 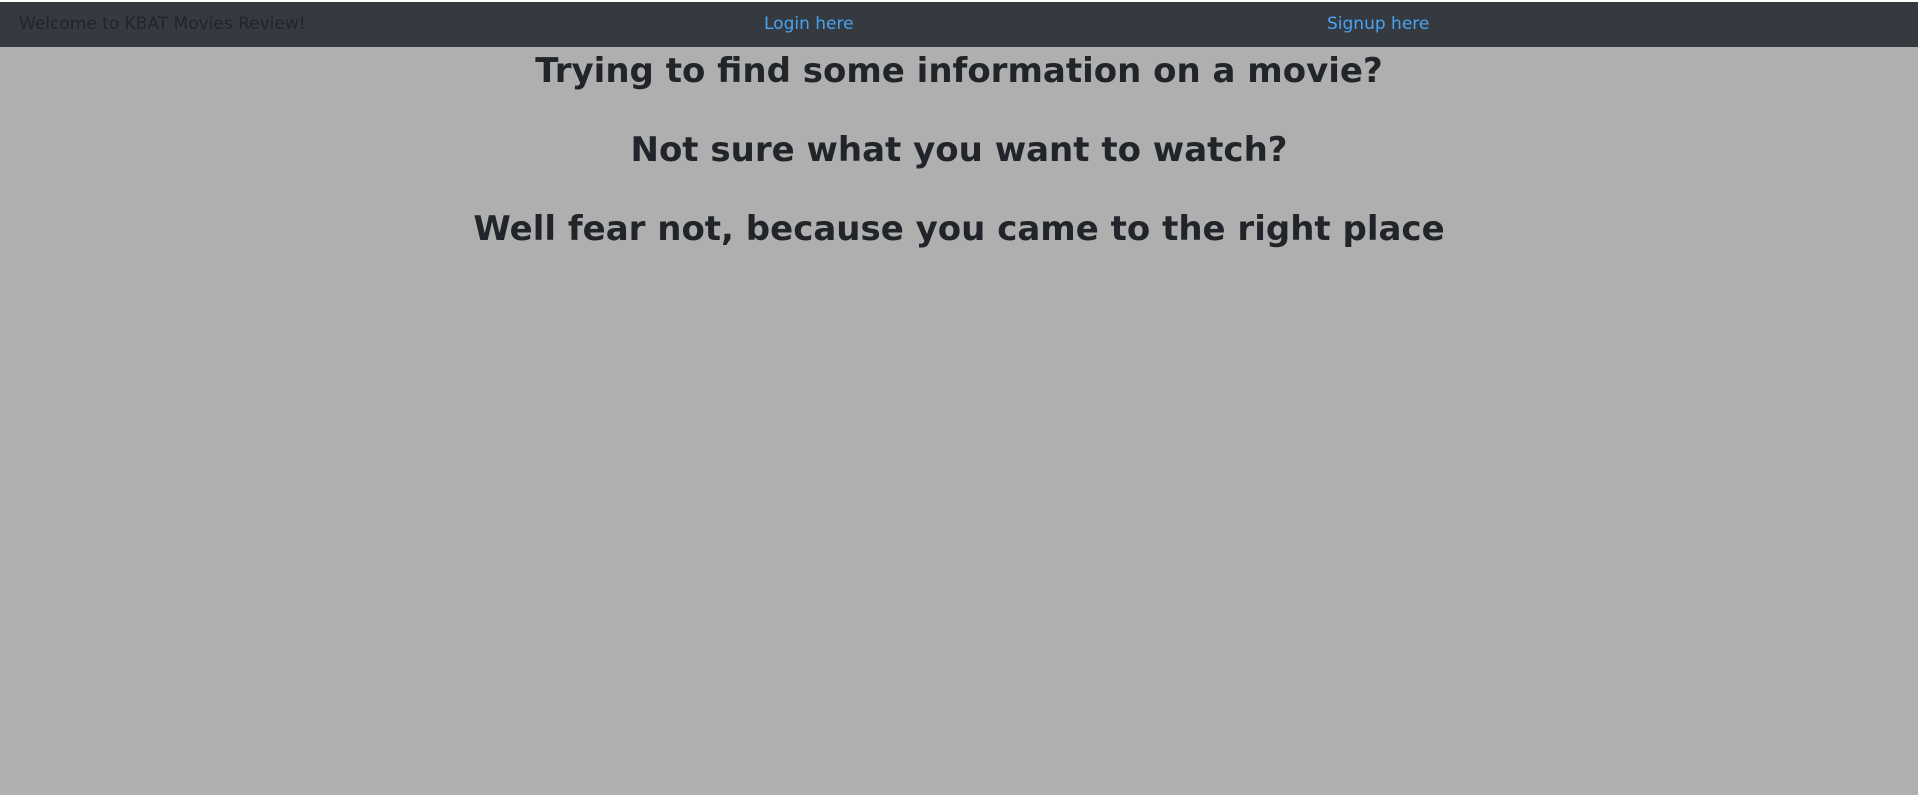 What do you see at coordinates (809, 24) in the screenshot?
I see `login-link: Login here` at bounding box center [809, 24].